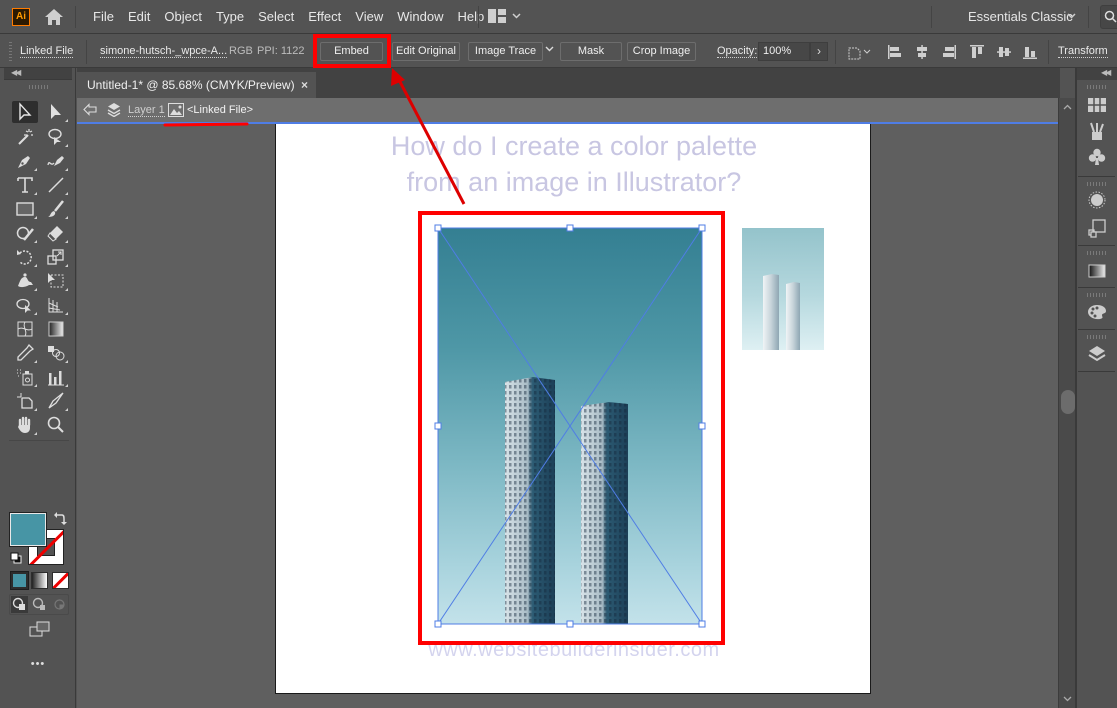  What do you see at coordinates (25, 425) in the screenshot?
I see `hand-tool` at bounding box center [25, 425].